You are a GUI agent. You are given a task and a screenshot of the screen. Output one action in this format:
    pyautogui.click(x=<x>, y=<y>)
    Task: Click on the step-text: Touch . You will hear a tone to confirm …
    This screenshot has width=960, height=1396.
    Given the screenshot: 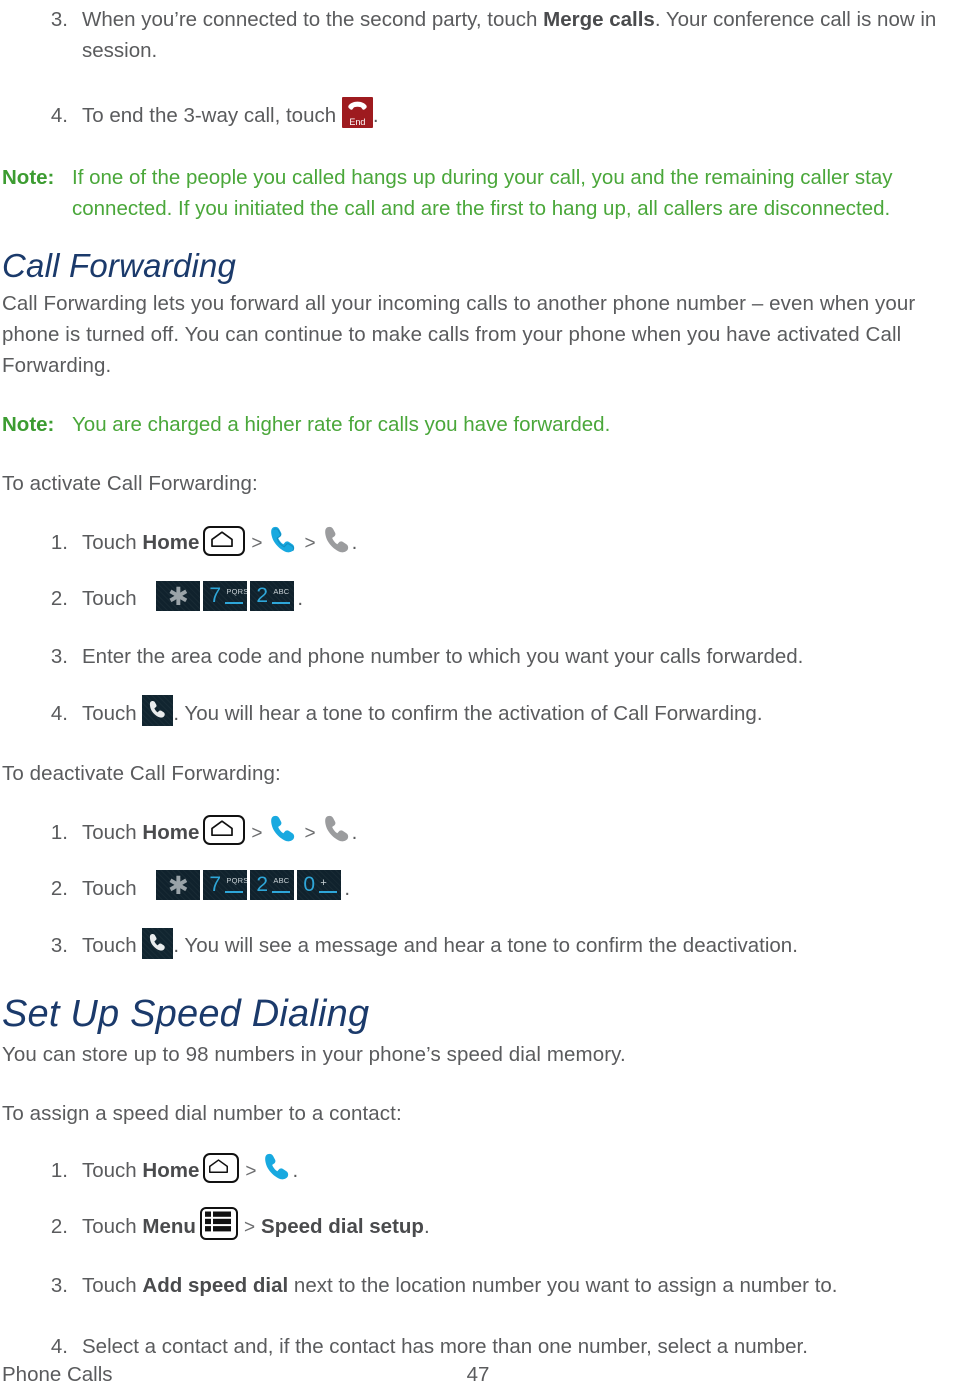 What is the action you would take?
    pyautogui.click(x=520, y=712)
    